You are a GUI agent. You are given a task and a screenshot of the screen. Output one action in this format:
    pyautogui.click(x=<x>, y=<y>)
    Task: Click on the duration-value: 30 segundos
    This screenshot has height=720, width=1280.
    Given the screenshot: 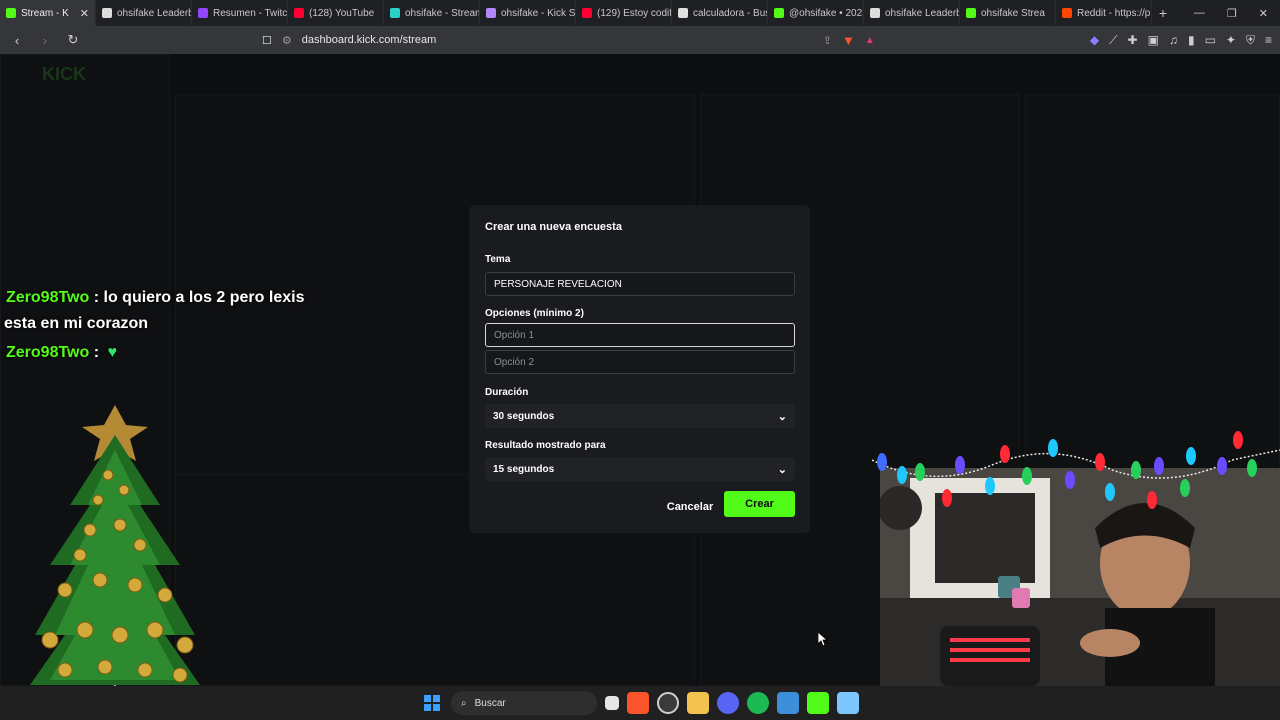 What is the action you would take?
    pyautogui.click(x=524, y=416)
    